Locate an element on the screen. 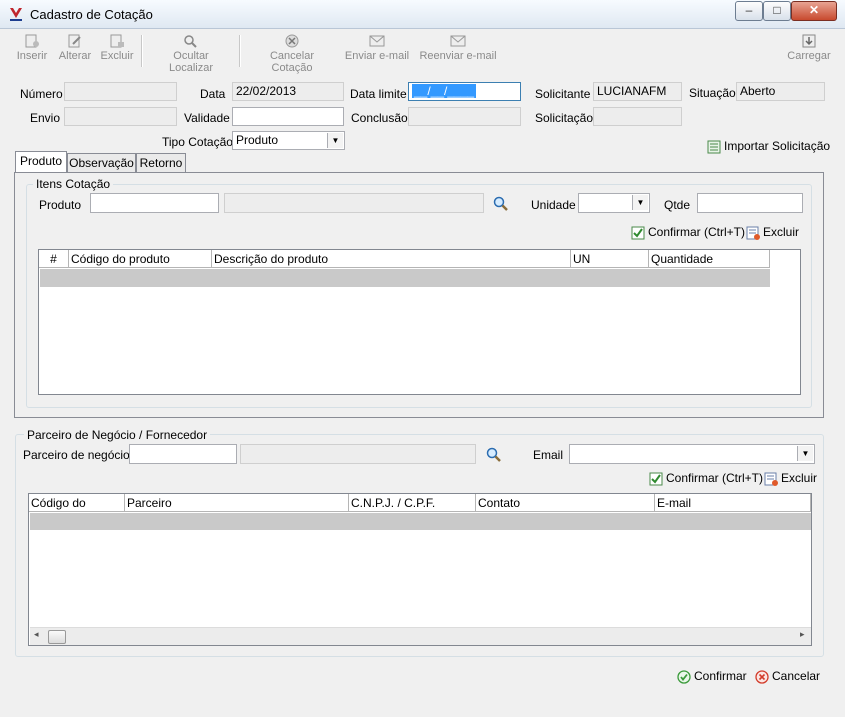  itens-excluir-label: Excluir is located at coordinates (781, 232).